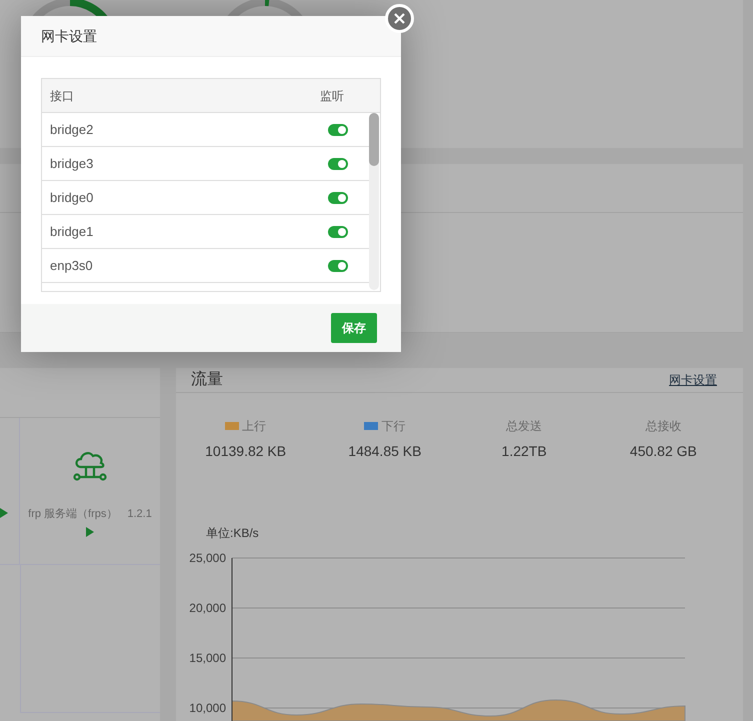  I want to click on y-tick-label: 15,000, so click(207, 658).